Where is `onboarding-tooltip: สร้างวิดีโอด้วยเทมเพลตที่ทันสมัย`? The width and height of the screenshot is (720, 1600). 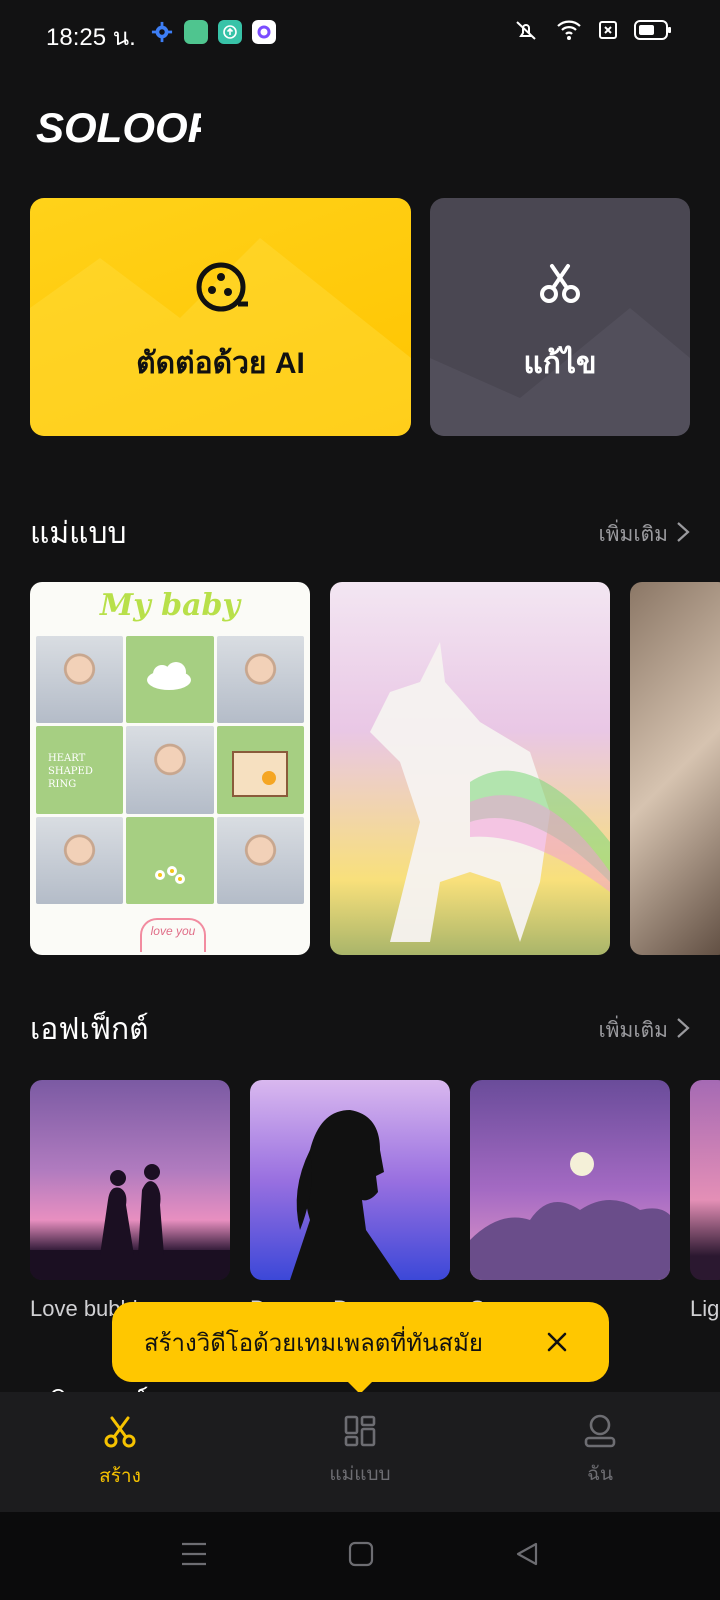
onboarding-tooltip: สร้างวิดีโอด้วยเทมเพลตที่ทันสมัย is located at coordinates (360, 1348).